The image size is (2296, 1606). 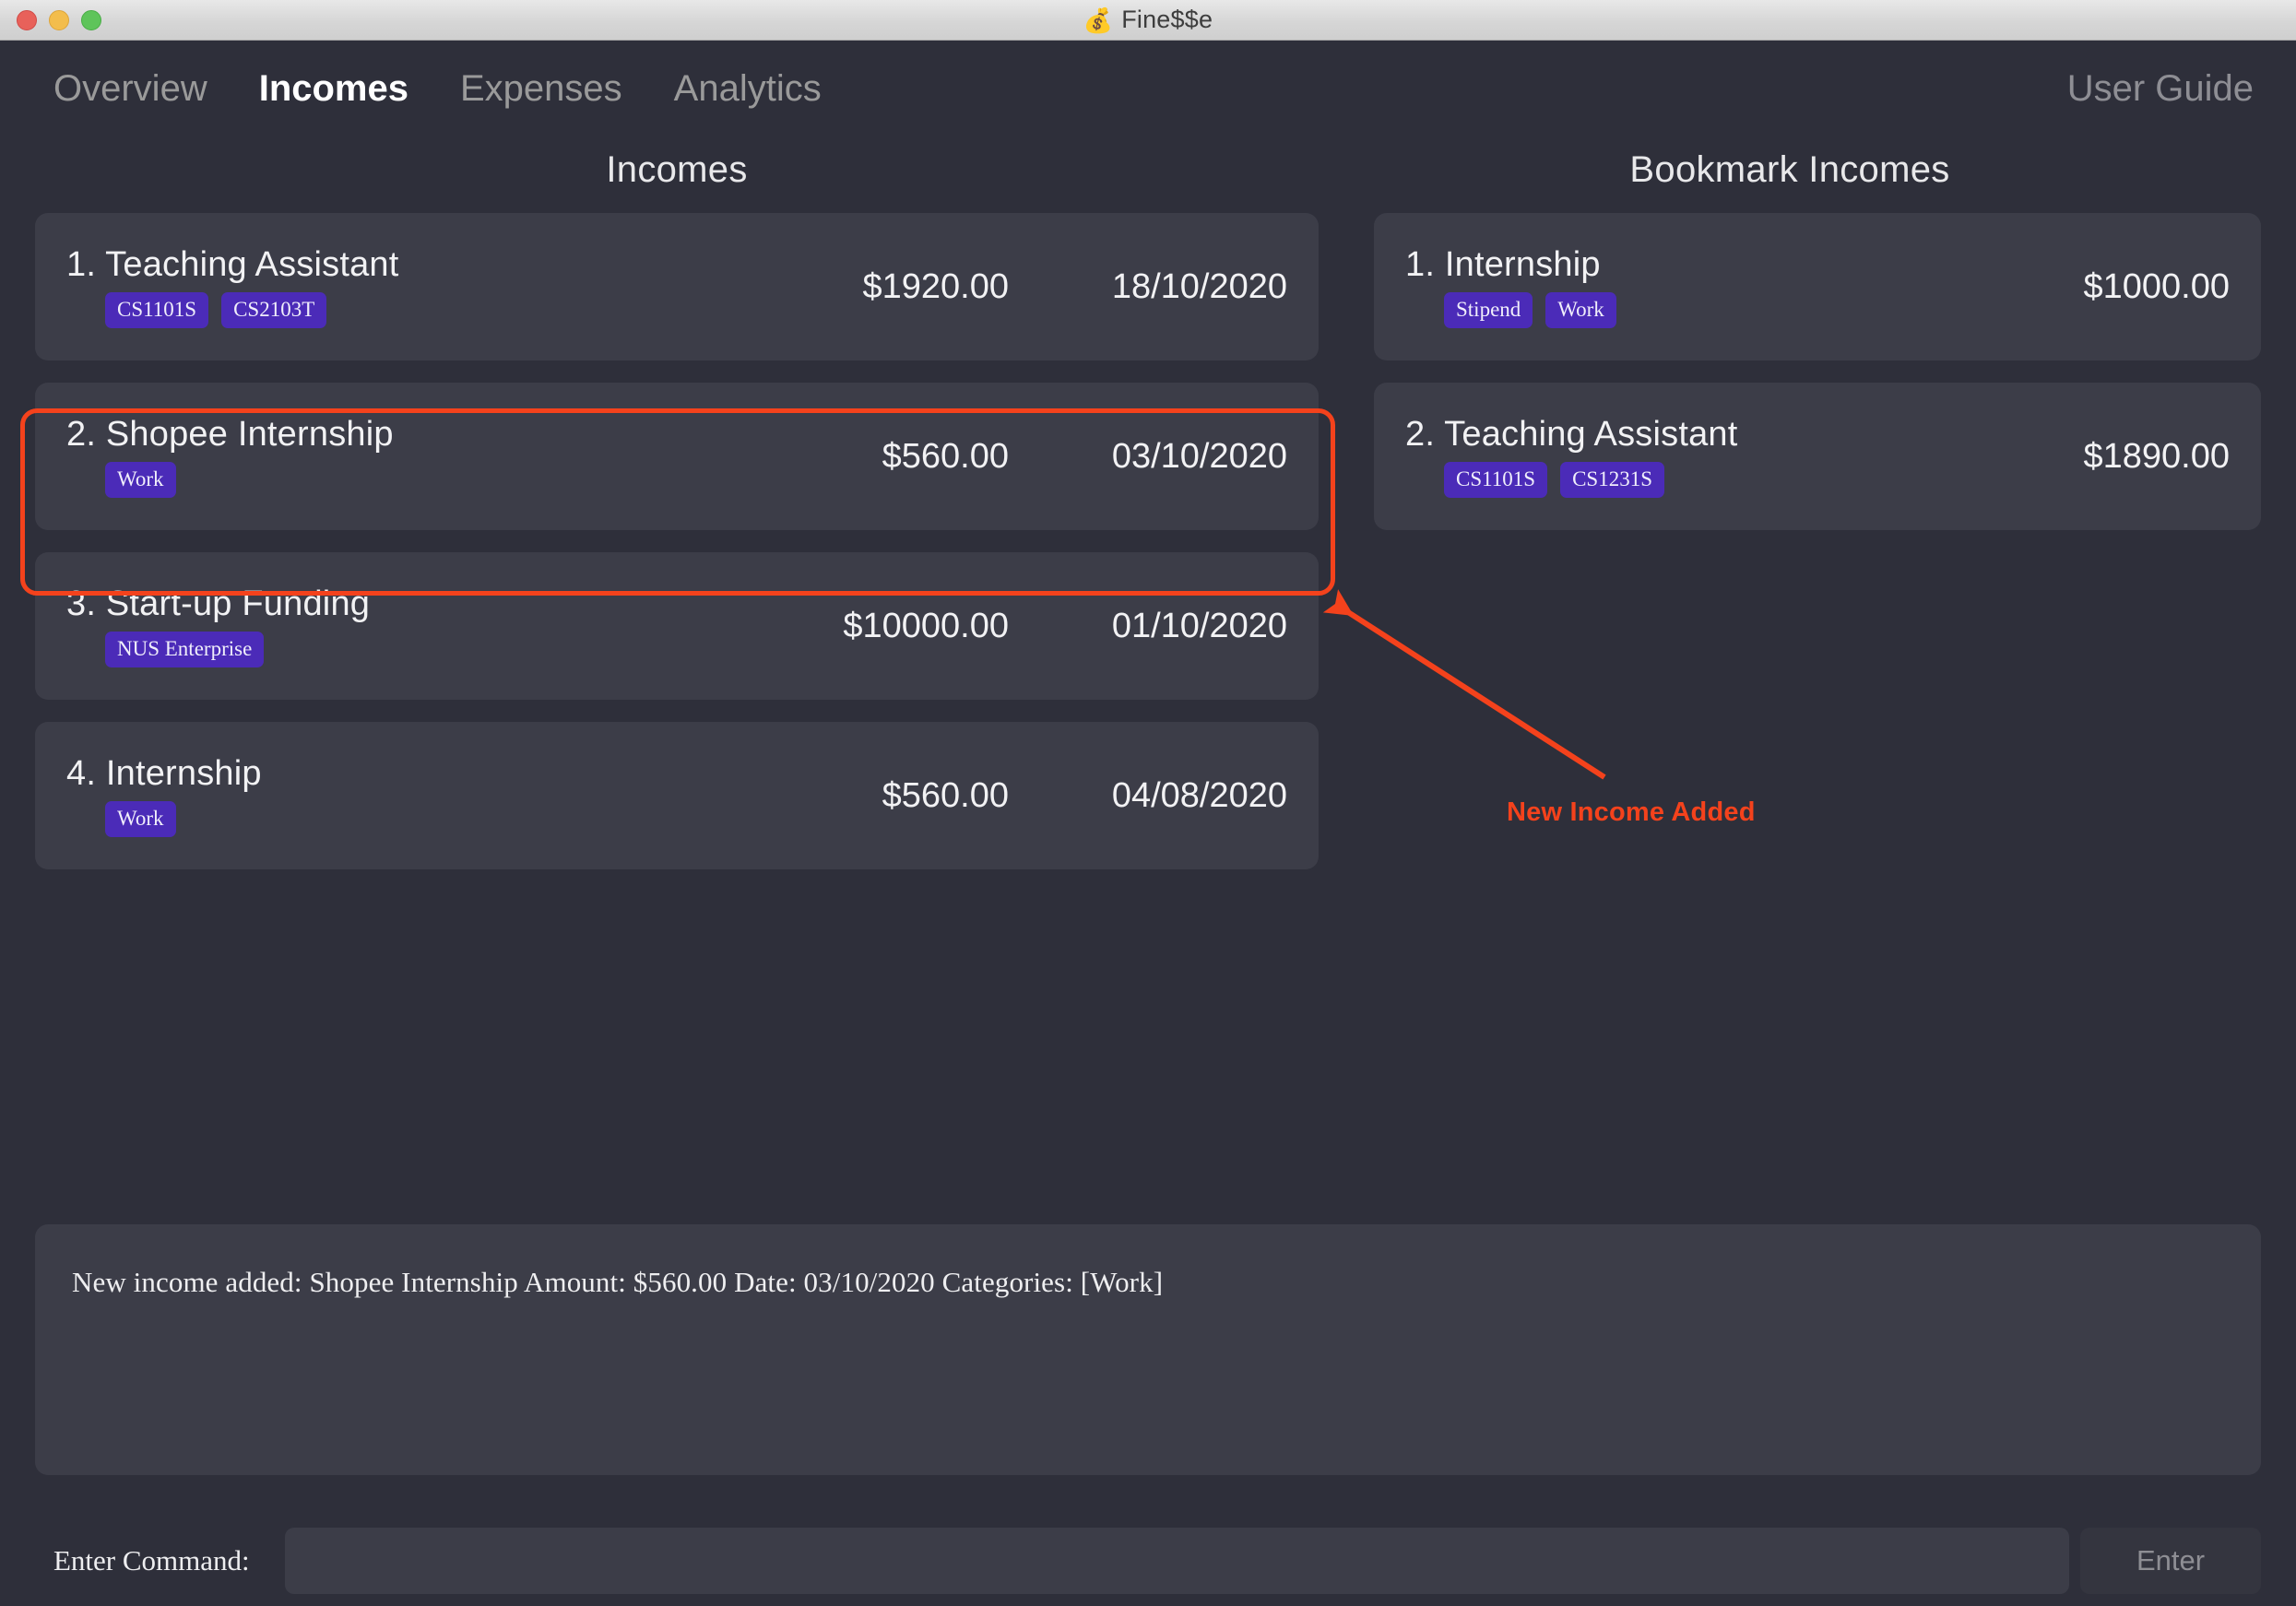 What do you see at coordinates (1631, 812) in the screenshot?
I see `annotation-label: New Income Added` at bounding box center [1631, 812].